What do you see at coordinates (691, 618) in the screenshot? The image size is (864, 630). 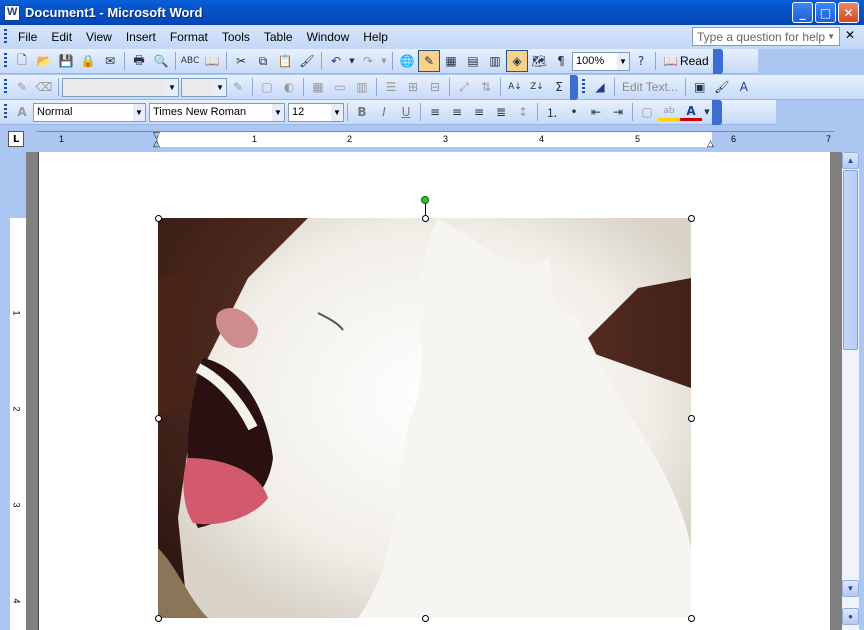 I see `resize-handle-se` at bounding box center [691, 618].